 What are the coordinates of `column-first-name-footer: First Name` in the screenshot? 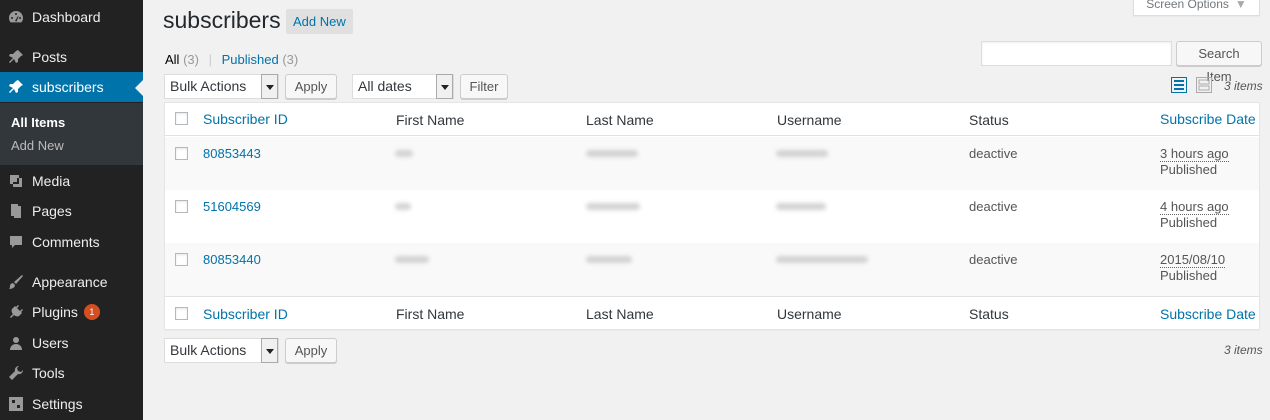 It's located at (430, 314).